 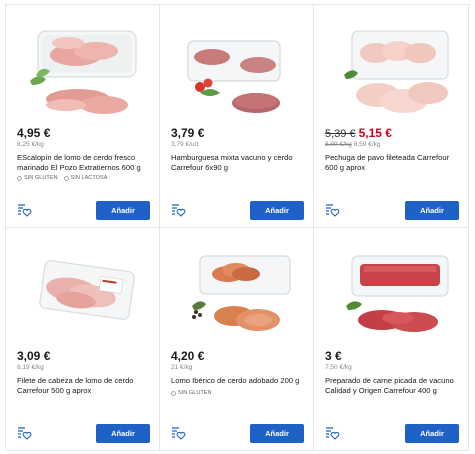 I want to click on price: 4,95 €, so click(x=33, y=133).